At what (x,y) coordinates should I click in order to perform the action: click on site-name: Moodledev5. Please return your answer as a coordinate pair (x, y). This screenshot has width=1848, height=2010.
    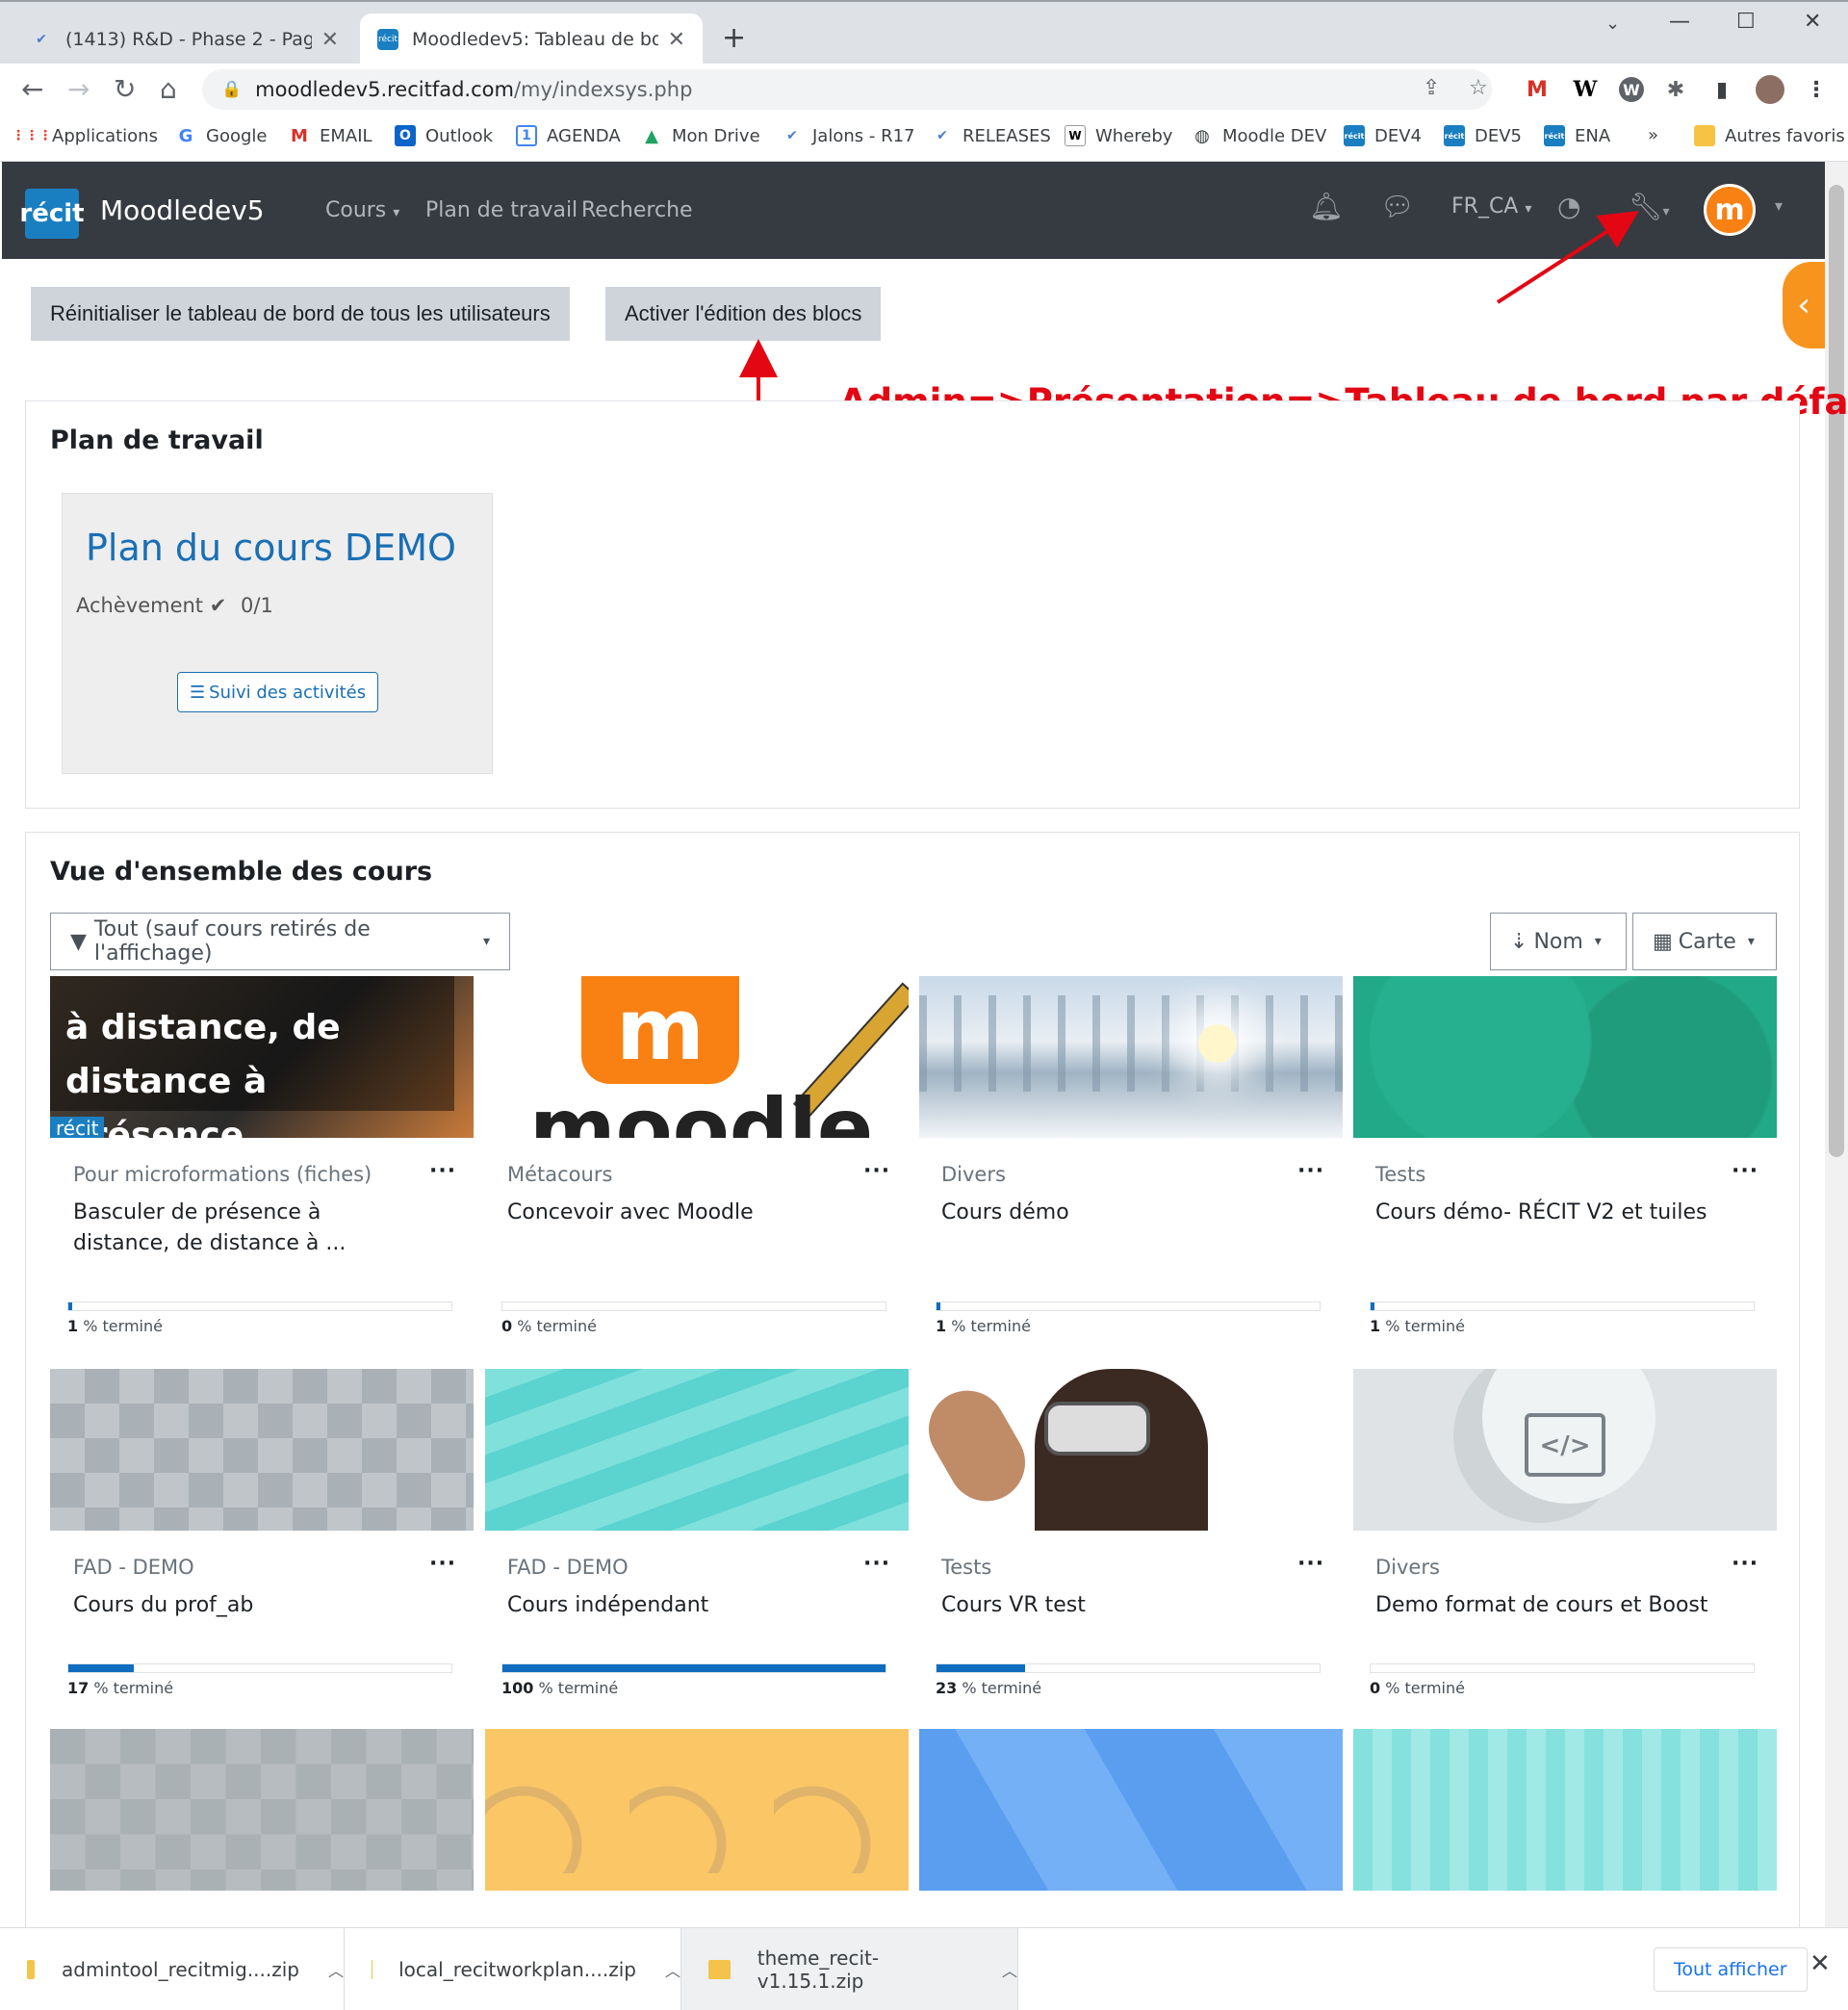
    Looking at the image, I should click on (182, 210).